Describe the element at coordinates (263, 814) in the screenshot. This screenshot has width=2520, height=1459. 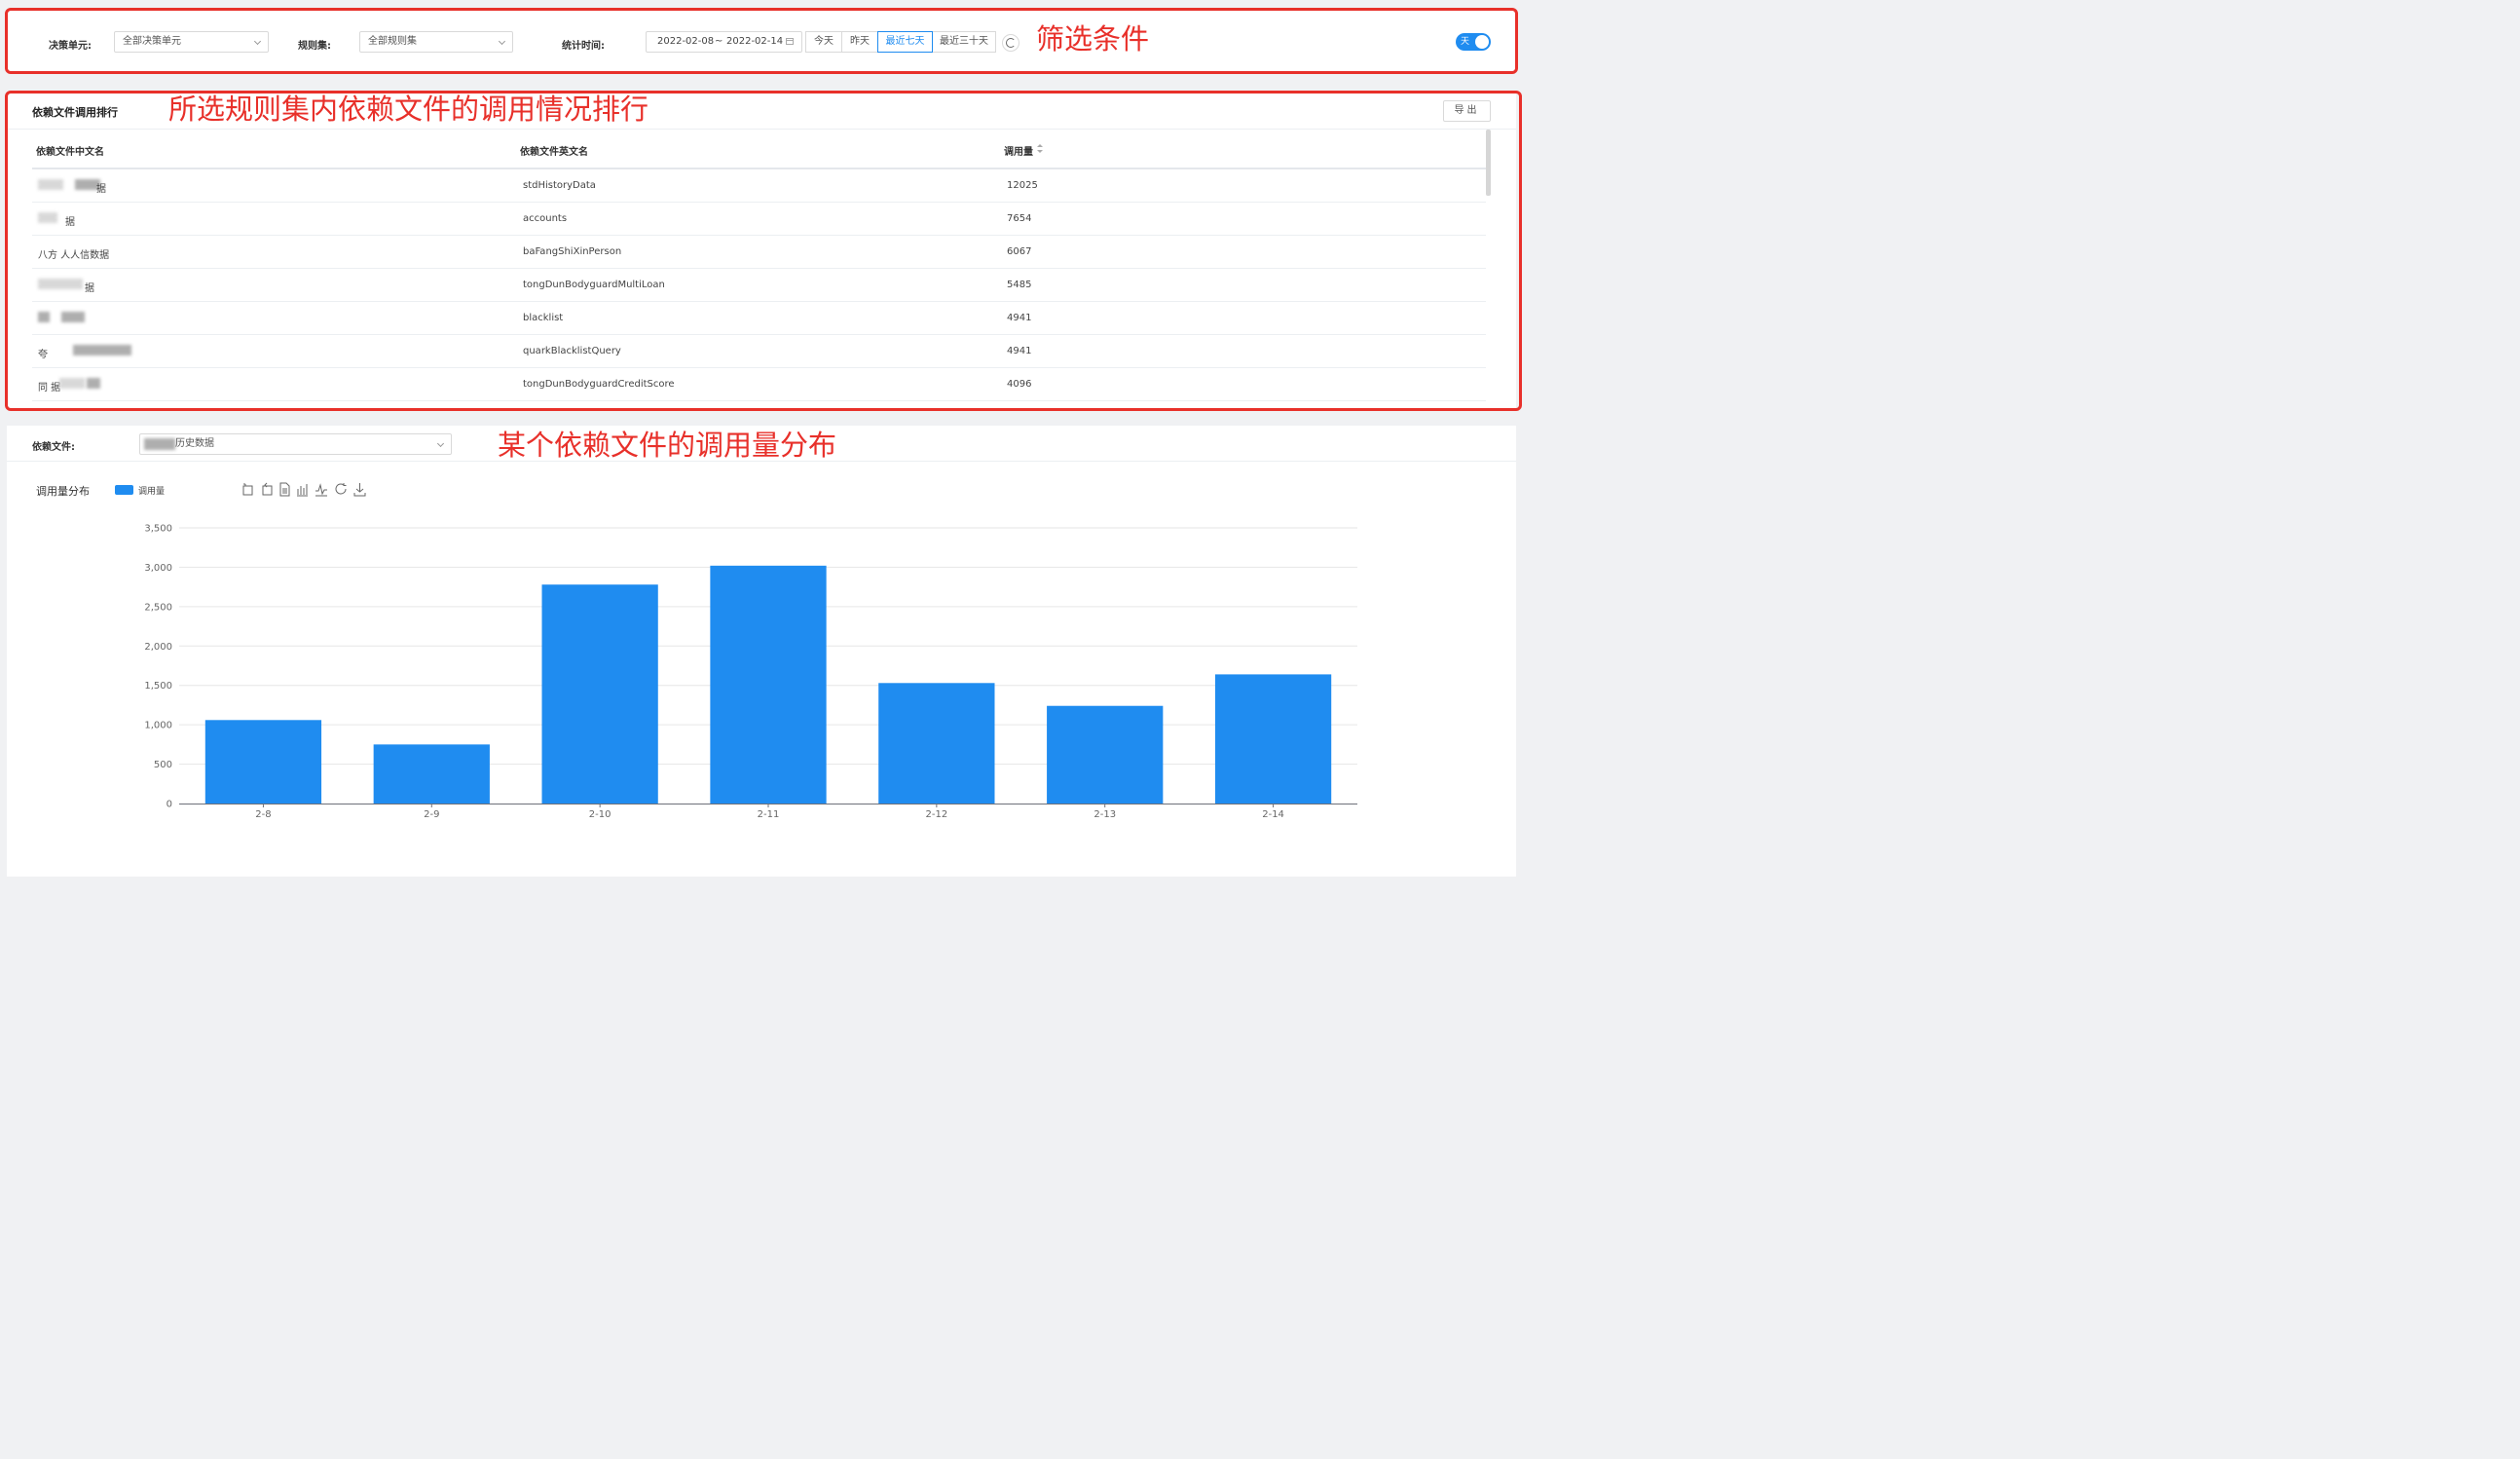
I see `x-tick-label: 2-8` at that location.